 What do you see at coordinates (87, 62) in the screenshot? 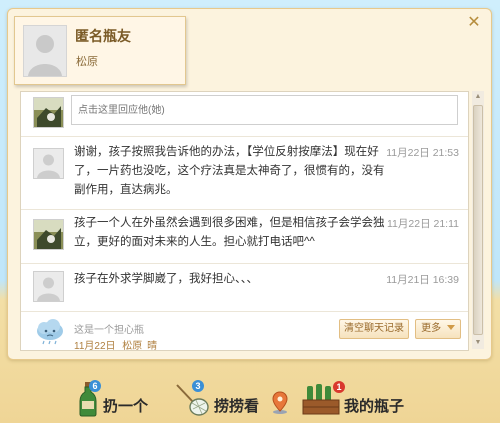
I see `sender-location: 松原` at bounding box center [87, 62].